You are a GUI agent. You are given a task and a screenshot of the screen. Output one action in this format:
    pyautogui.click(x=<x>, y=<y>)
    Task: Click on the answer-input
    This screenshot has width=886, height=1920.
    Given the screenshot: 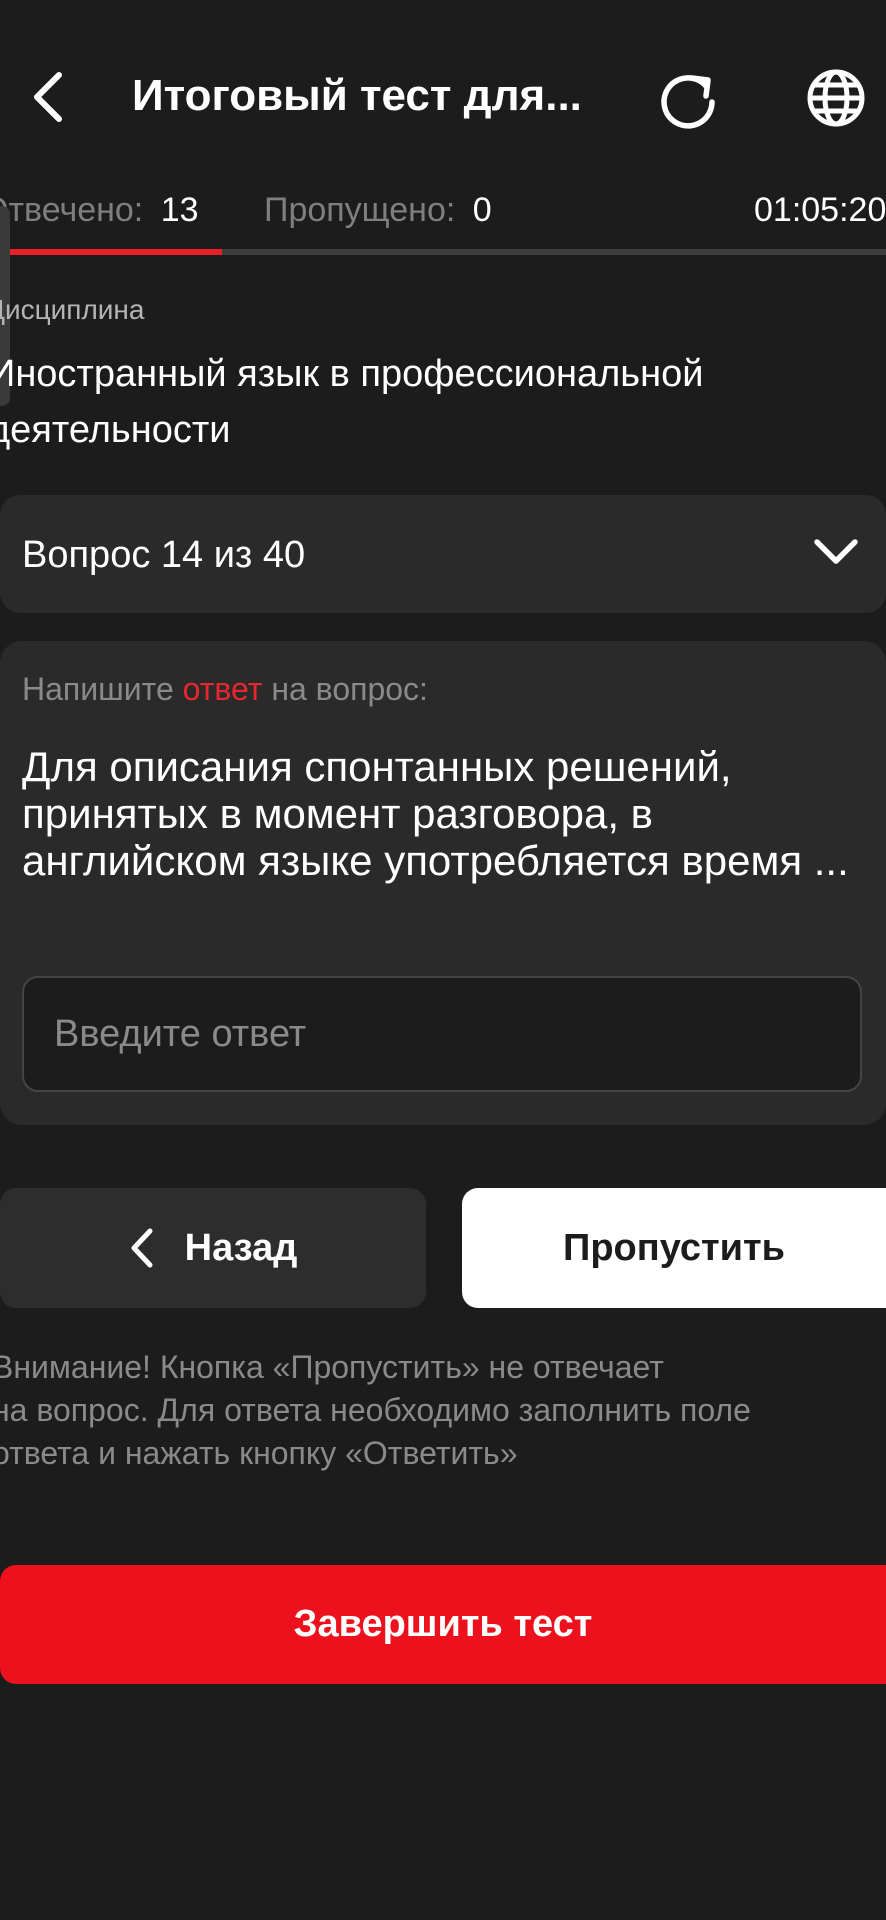 What is the action you would take?
    pyautogui.click(x=442, y=1034)
    